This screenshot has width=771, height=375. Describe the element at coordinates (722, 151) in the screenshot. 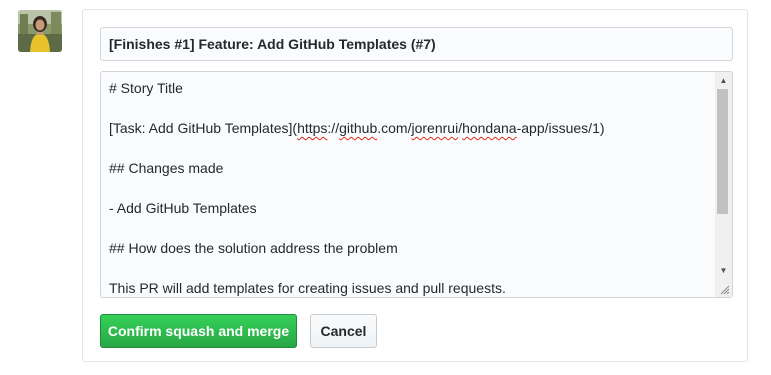

I see `scrollbar-thumb` at that location.